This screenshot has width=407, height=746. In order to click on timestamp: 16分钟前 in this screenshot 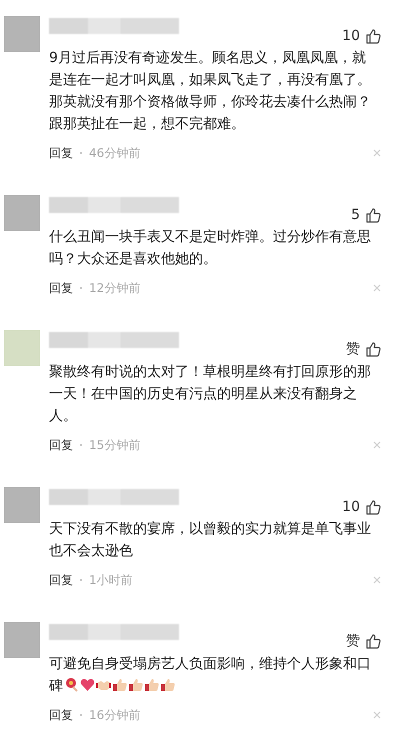, I will do `click(115, 715)`.